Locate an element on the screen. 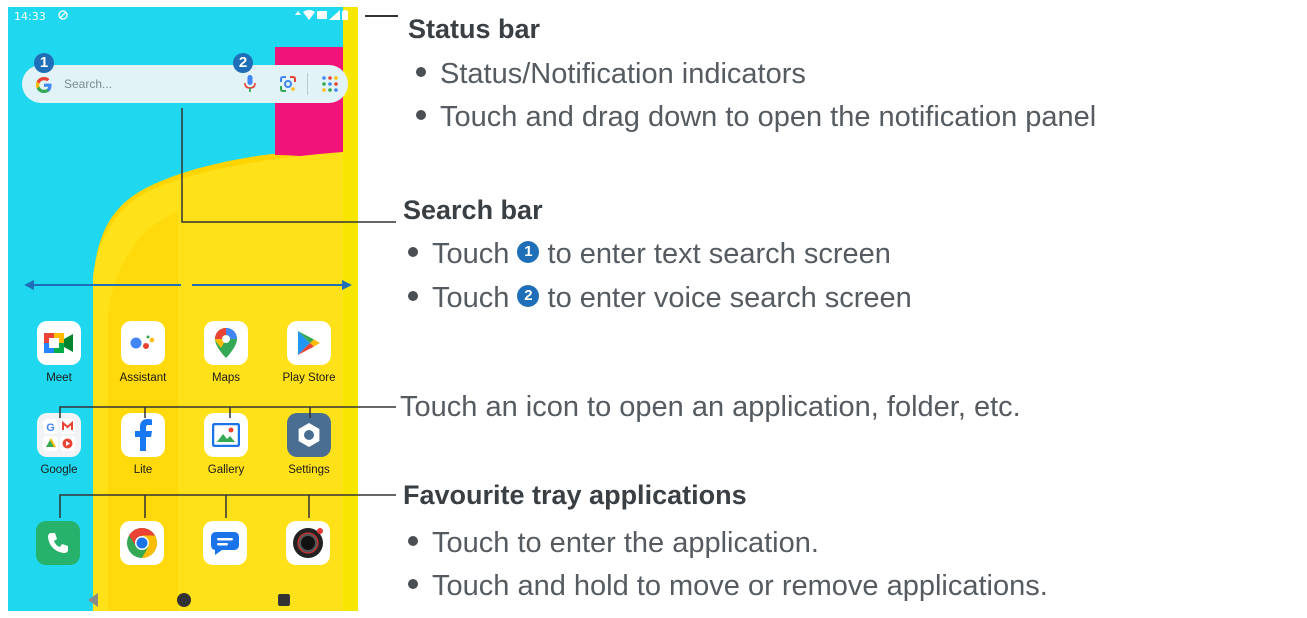 This screenshot has height=618, width=1307. app-assistant: Assistant is located at coordinates (143, 352).